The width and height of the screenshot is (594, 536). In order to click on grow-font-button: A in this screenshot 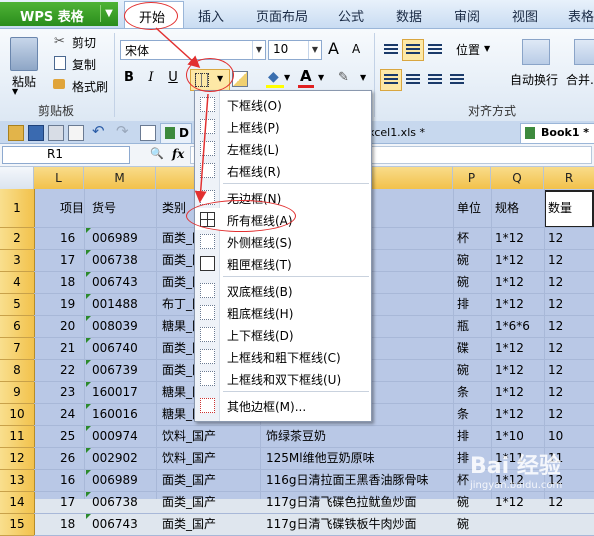, I will do `click(333, 48)`.